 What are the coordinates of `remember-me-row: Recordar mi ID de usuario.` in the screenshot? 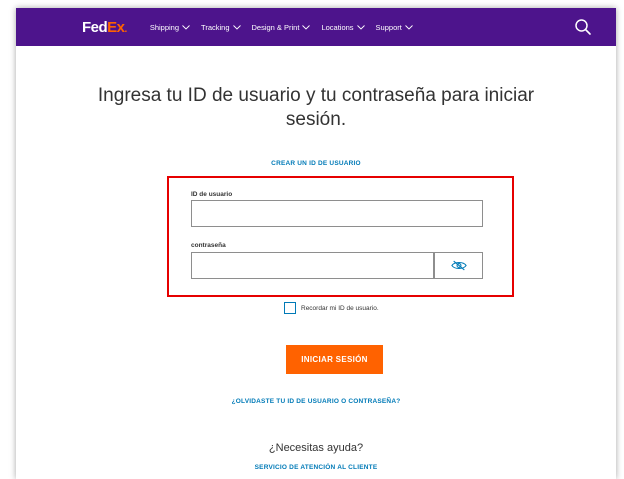 It's located at (331, 308).